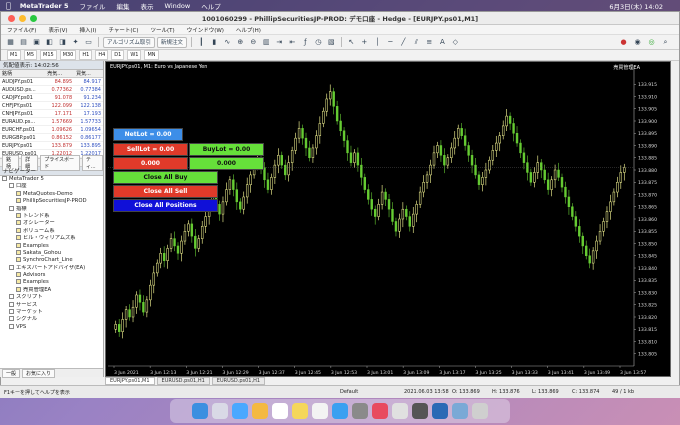 The width and height of the screenshot is (680, 425). What do you see at coordinates (403, 42) in the screenshot?
I see `trendline-icon: ╱` at bounding box center [403, 42].